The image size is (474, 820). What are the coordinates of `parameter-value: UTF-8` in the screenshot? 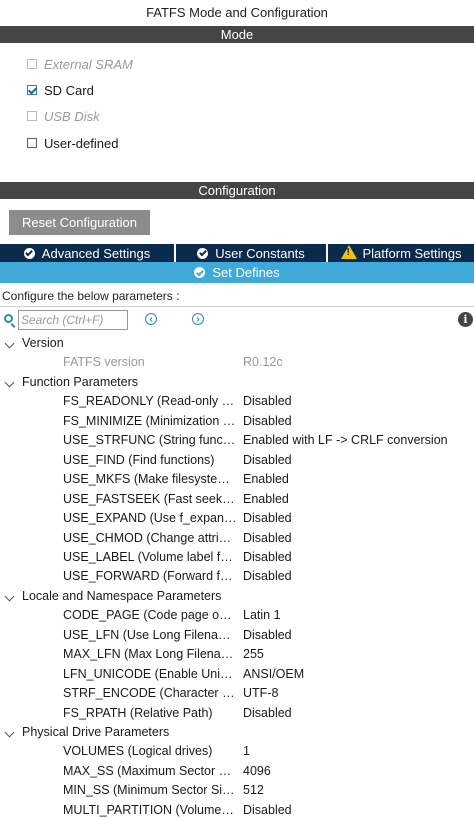 It's located at (261, 693).